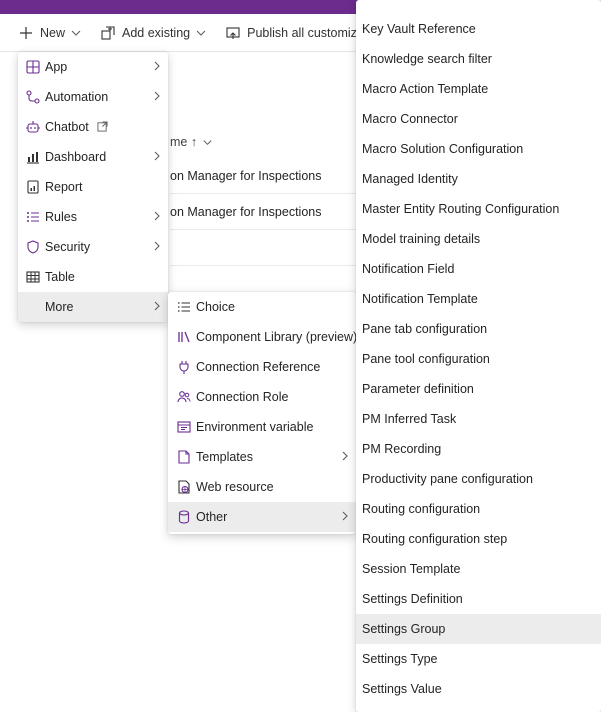 The height and width of the screenshot is (712, 601). I want to click on menu-item-pane-tool-configuration: Pane tool configuration, so click(478, 359).